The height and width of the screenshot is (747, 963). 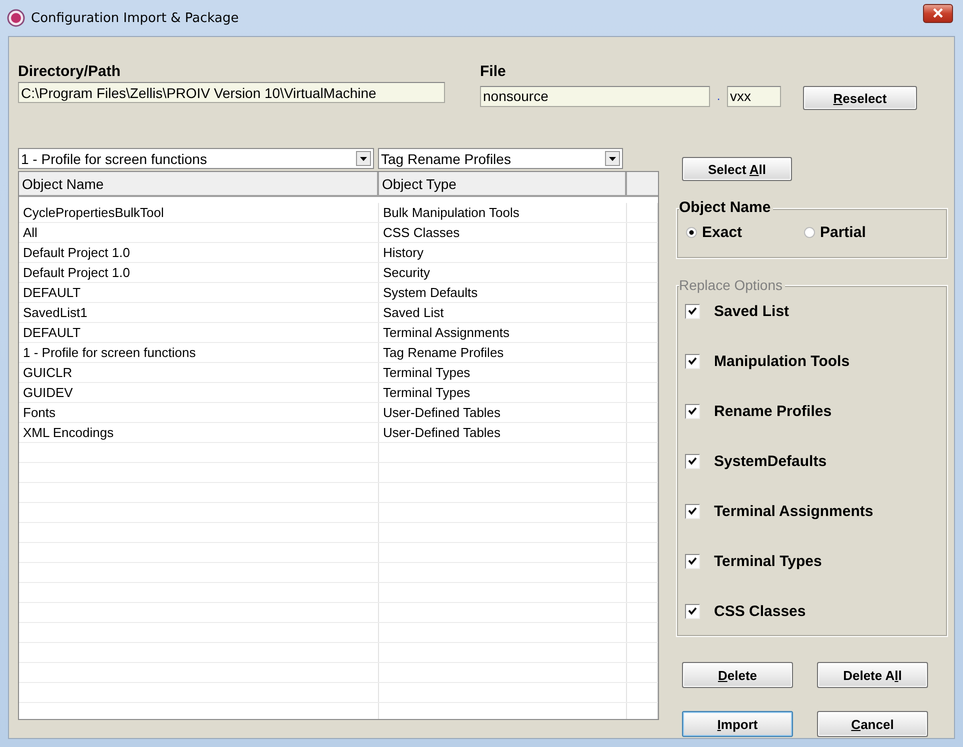 What do you see at coordinates (503, 183) in the screenshot?
I see `column-header: Object Type` at bounding box center [503, 183].